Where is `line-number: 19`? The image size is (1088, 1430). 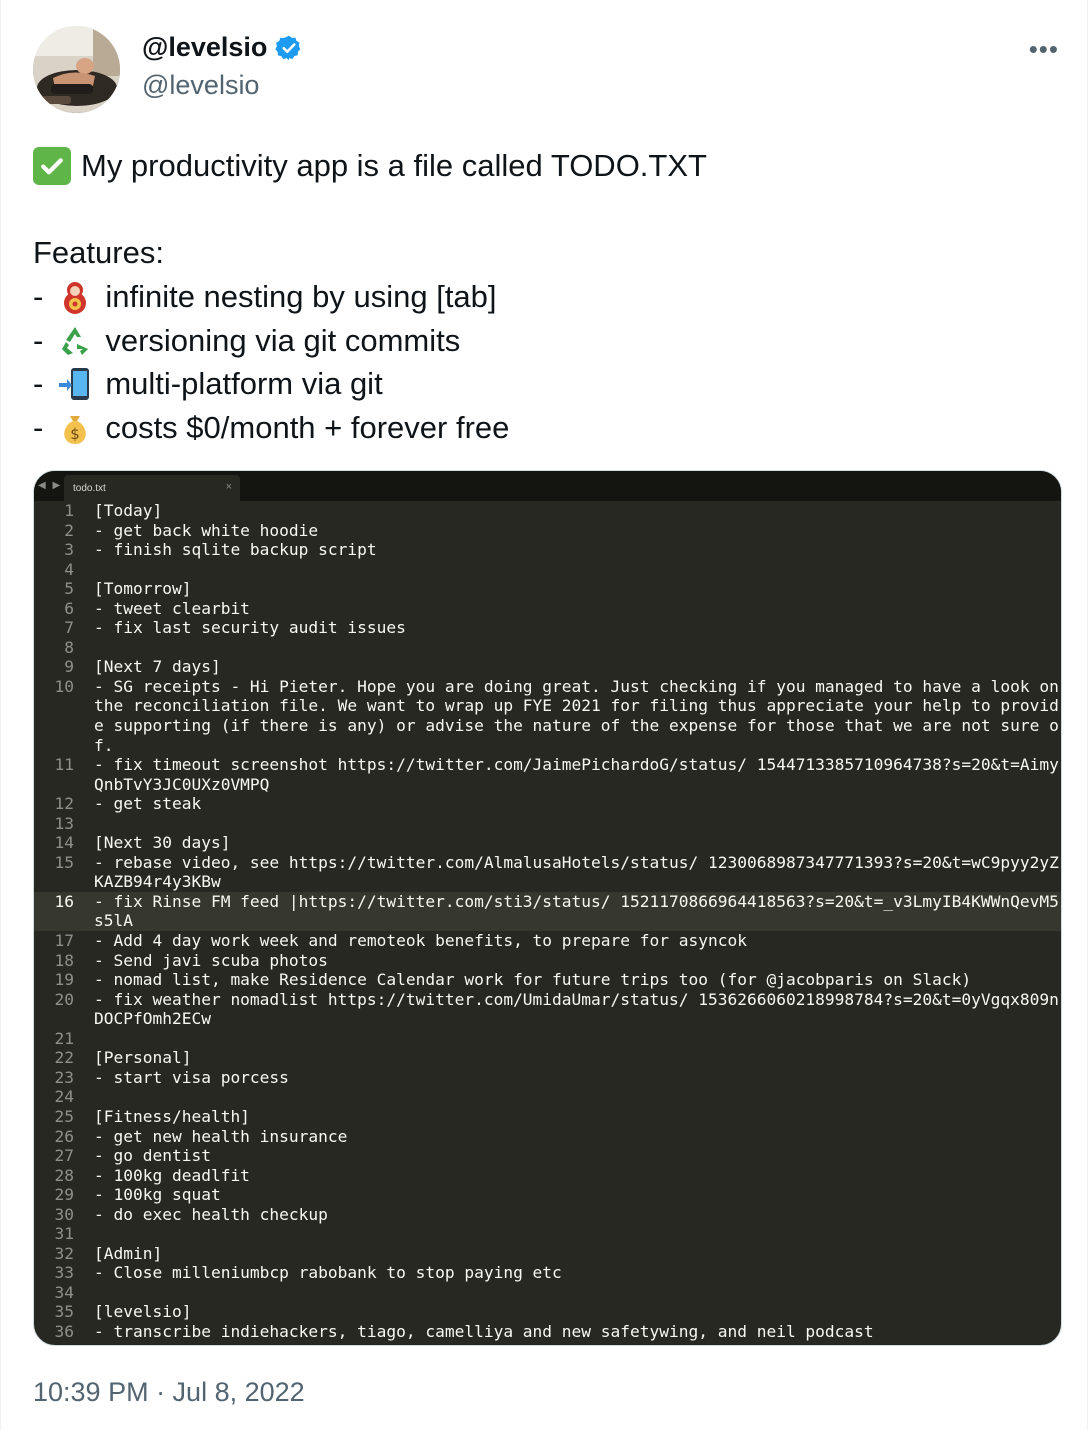 line-number: 19 is located at coordinates (64, 980).